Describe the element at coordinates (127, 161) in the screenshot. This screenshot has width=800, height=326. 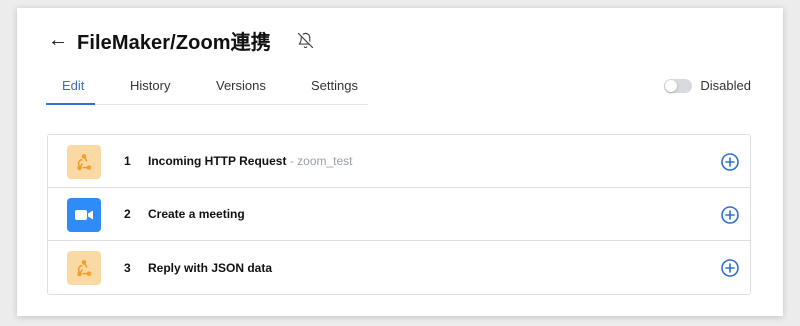
I see `step-number: 1` at that location.